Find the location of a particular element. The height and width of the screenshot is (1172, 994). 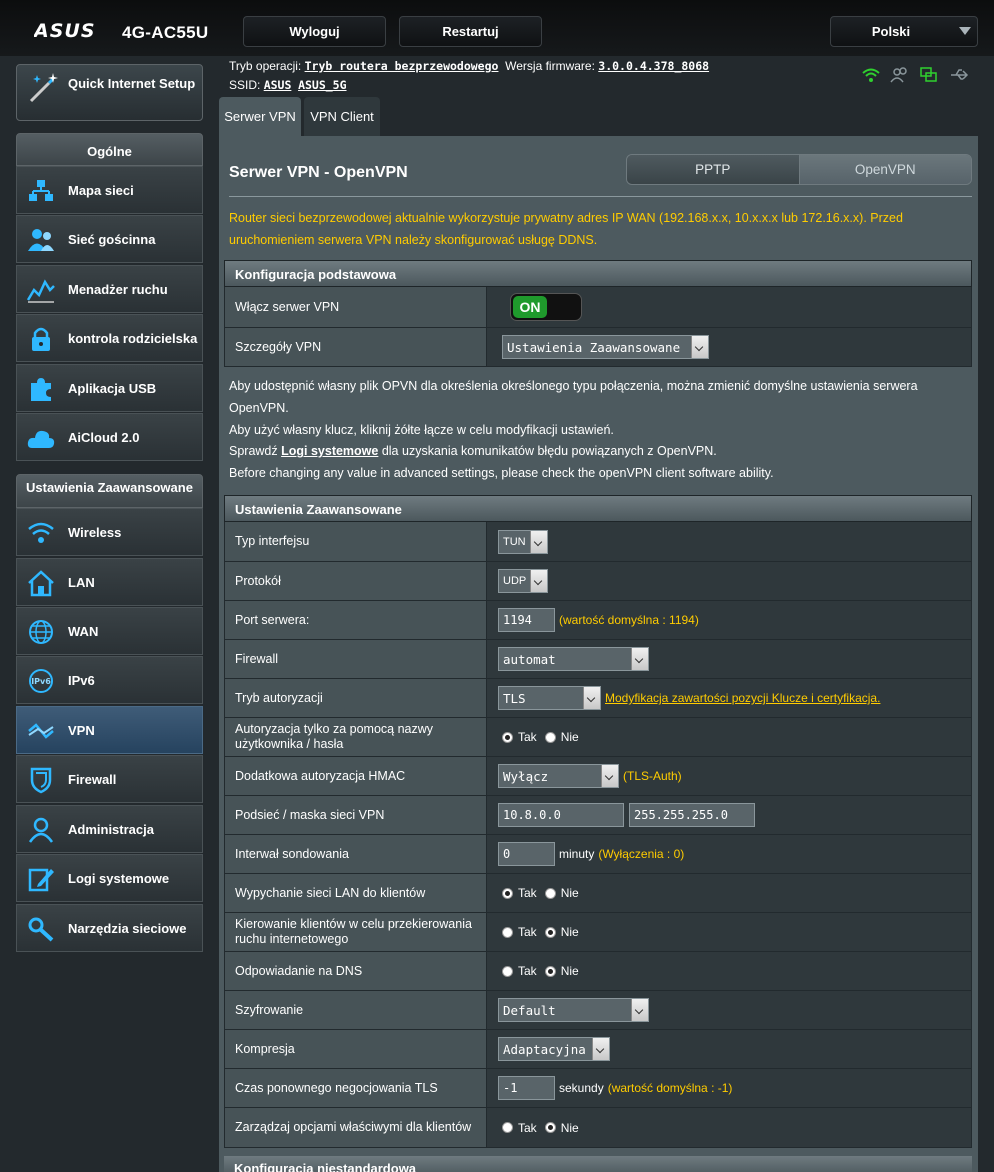

lock-icon is located at coordinates (41, 339).